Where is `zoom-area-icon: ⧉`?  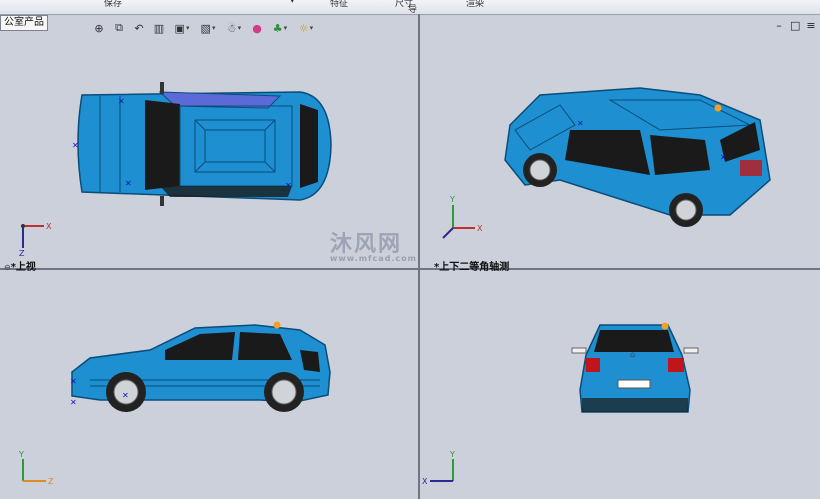 zoom-area-icon: ⧉ is located at coordinates (119, 28).